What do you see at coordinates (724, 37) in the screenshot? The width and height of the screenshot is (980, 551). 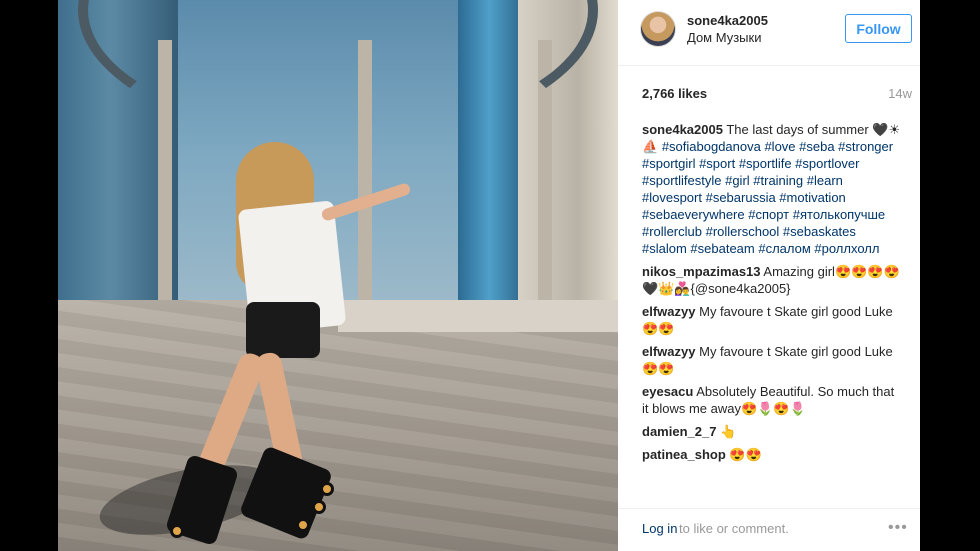 I see `post-location: Дом Музыки` at bounding box center [724, 37].